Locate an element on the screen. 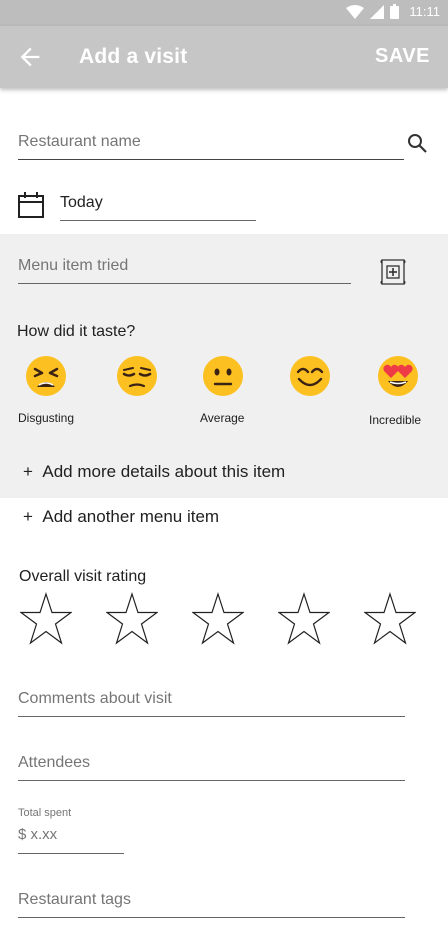 The image size is (448, 948). taste-label-disgusting: Disgusting is located at coordinates (46, 418).